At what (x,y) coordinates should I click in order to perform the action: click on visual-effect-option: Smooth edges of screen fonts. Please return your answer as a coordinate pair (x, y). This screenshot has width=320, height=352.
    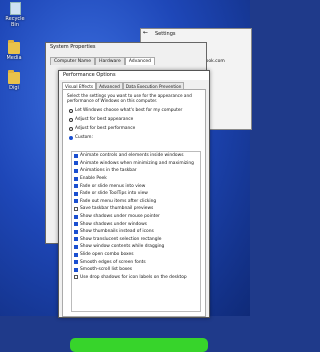
    Looking at the image, I should click on (136, 262).